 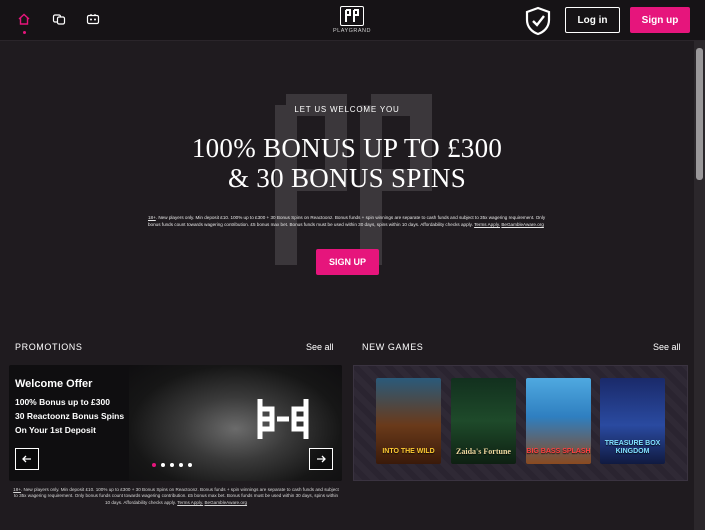 What do you see at coordinates (592, 20) in the screenshot?
I see `login-button: Log in` at bounding box center [592, 20].